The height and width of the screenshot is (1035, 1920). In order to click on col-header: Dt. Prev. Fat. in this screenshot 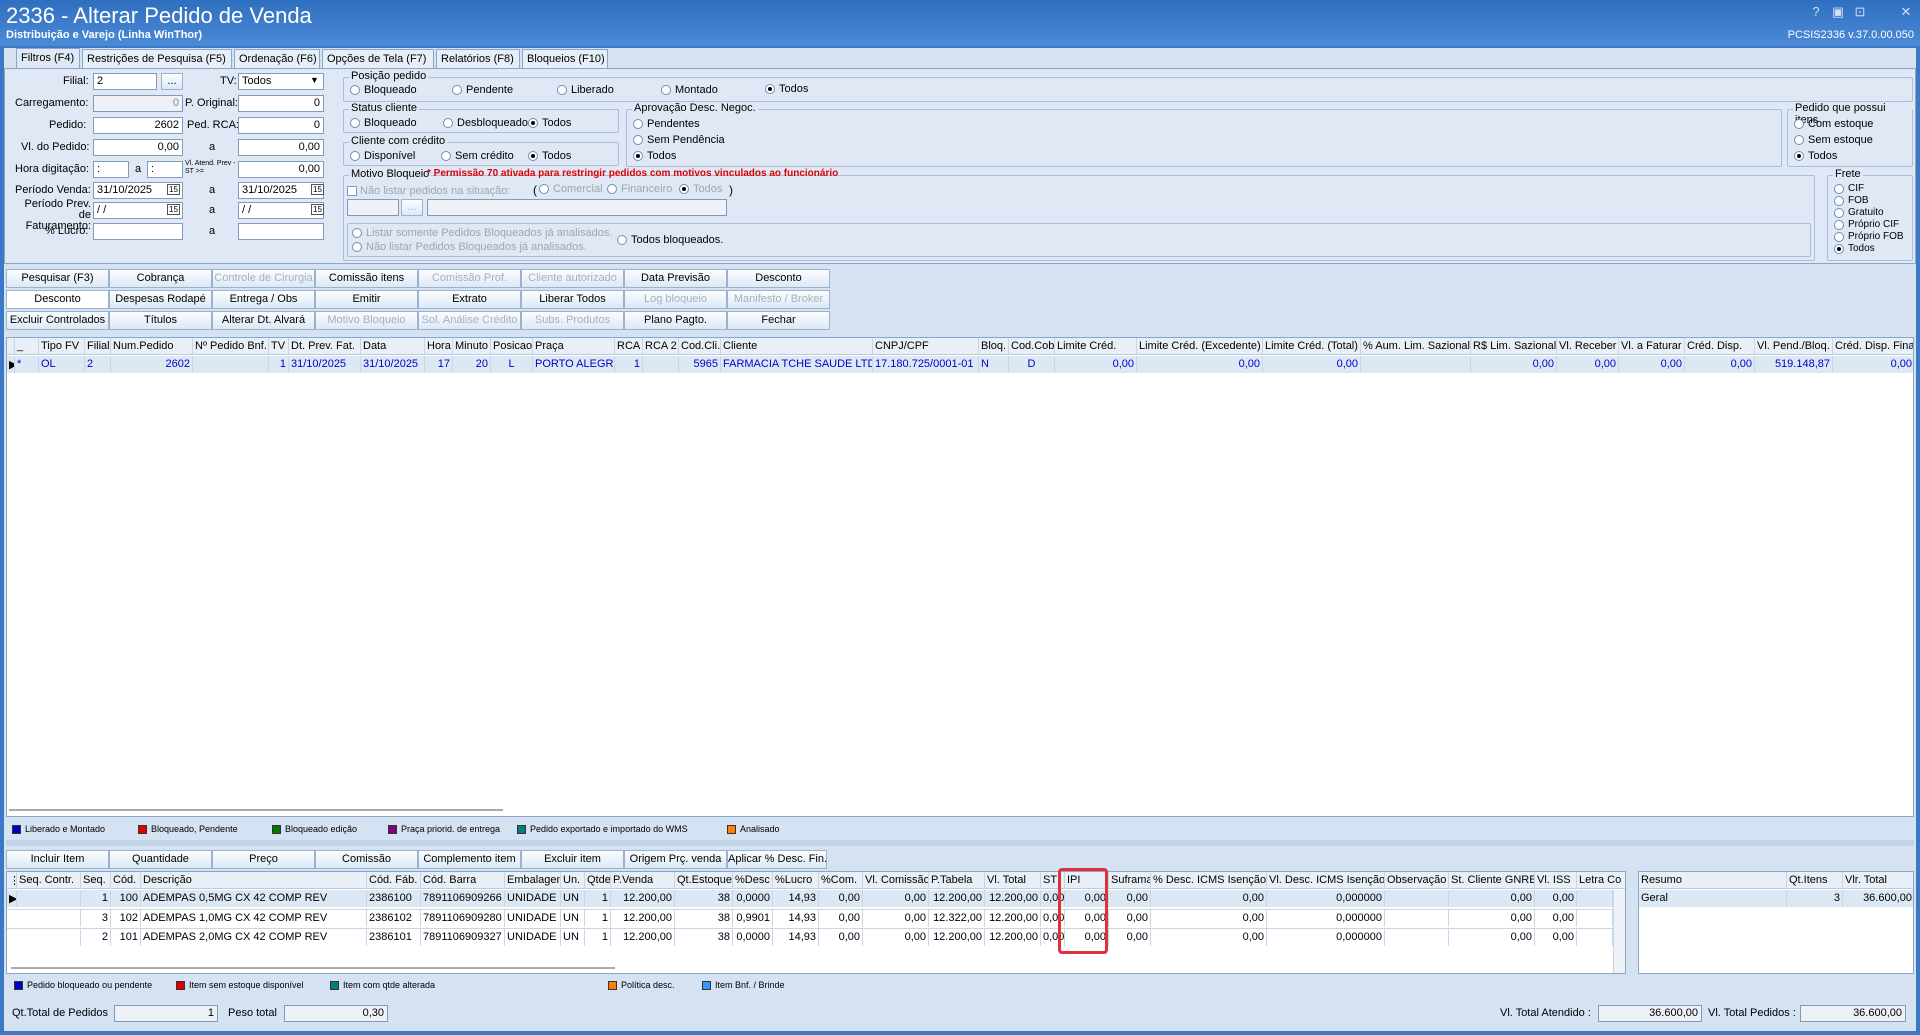, I will do `click(325, 346)`.